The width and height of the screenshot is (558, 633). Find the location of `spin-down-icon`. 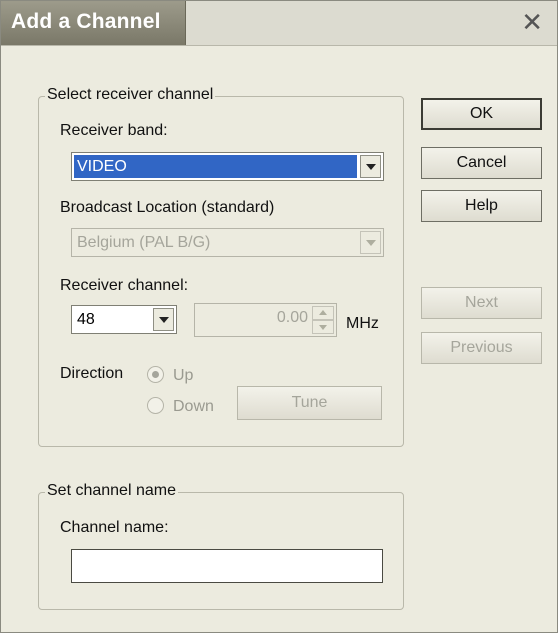

spin-down-icon is located at coordinates (323, 327).